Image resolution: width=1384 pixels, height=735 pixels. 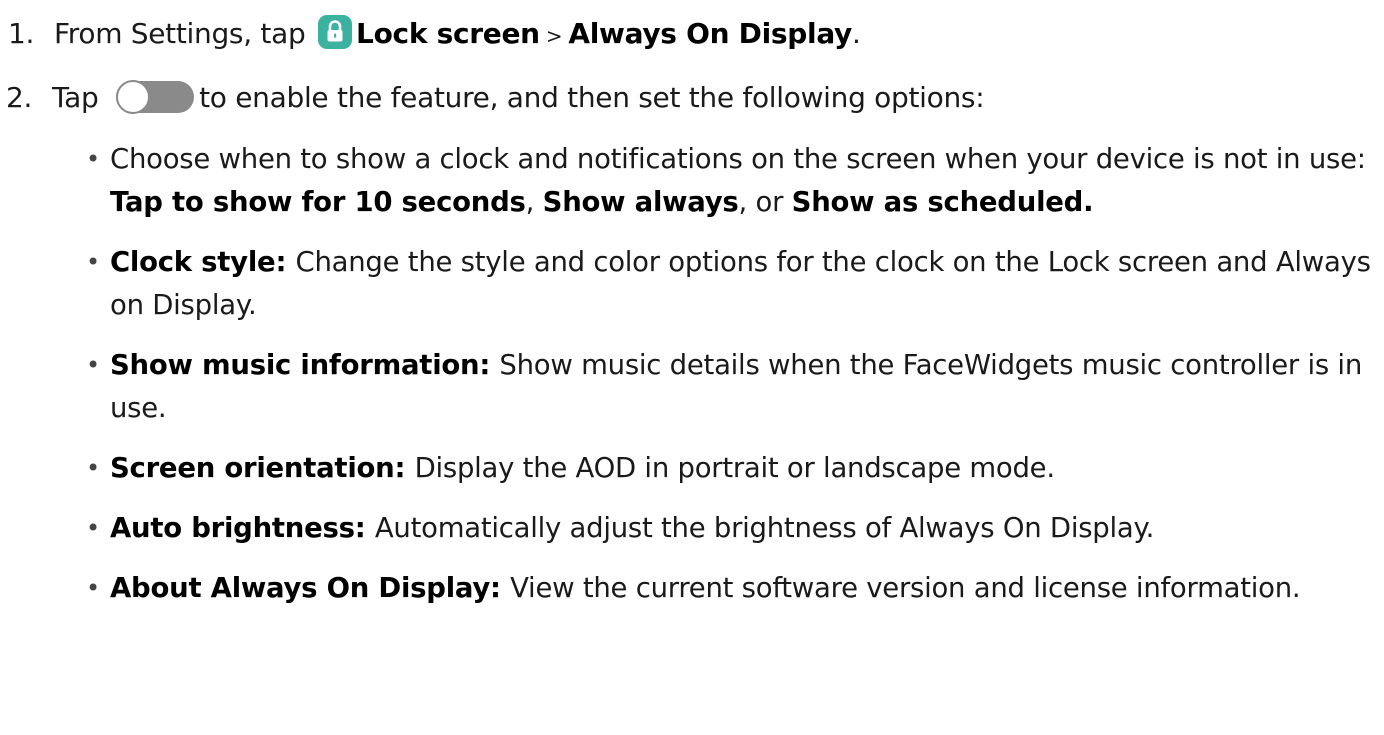 I want to click on lock-icon, so click(x=335, y=32).